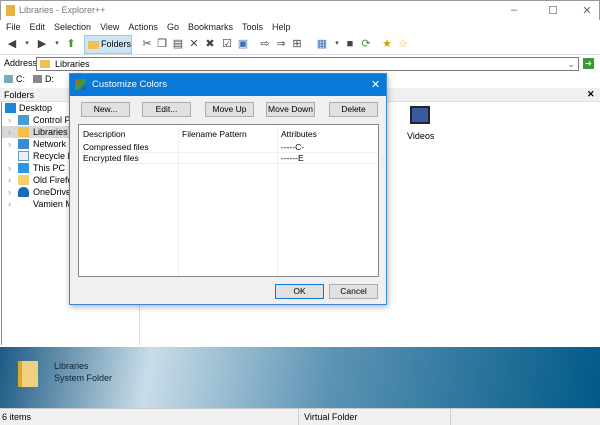 The width and height of the screenshot is (600, 425). Describe the element at coordinates (20, 79) in the screenshot. I see `drive-c-button: C:` at that location.